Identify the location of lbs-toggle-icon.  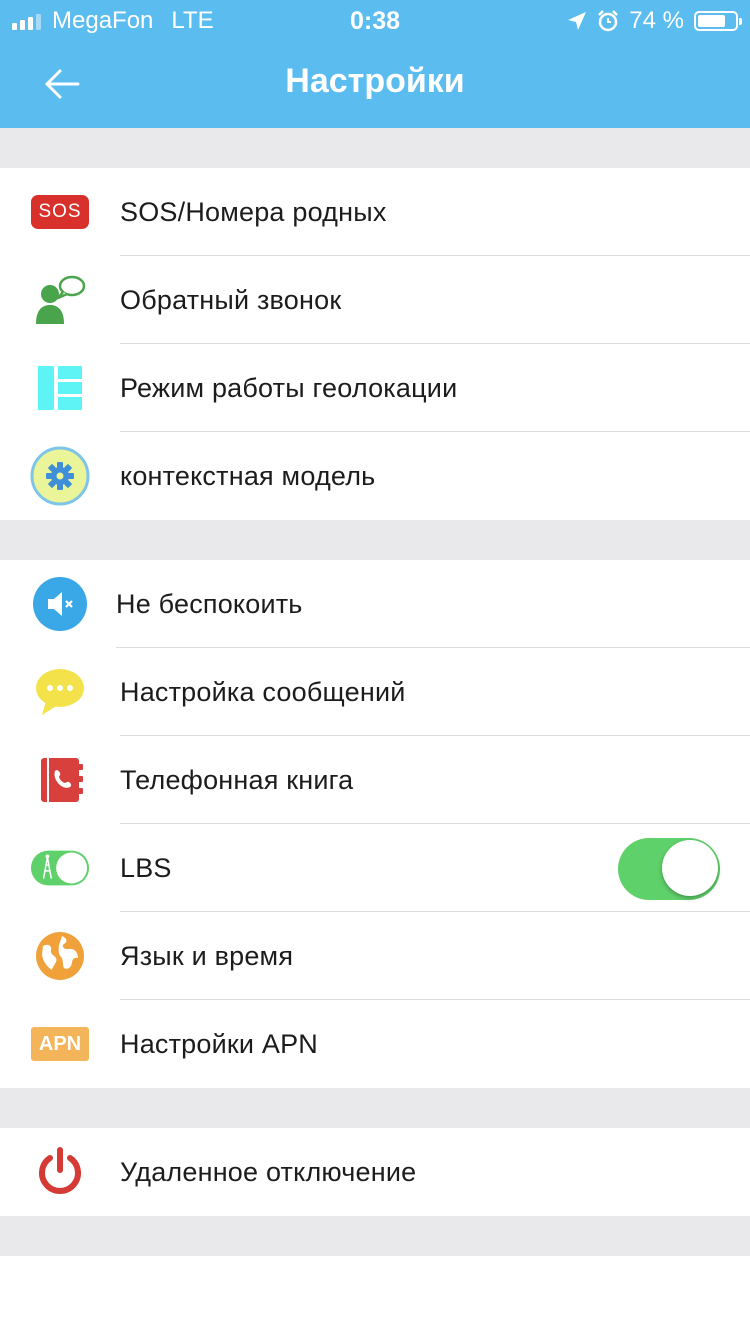
(60, 868).